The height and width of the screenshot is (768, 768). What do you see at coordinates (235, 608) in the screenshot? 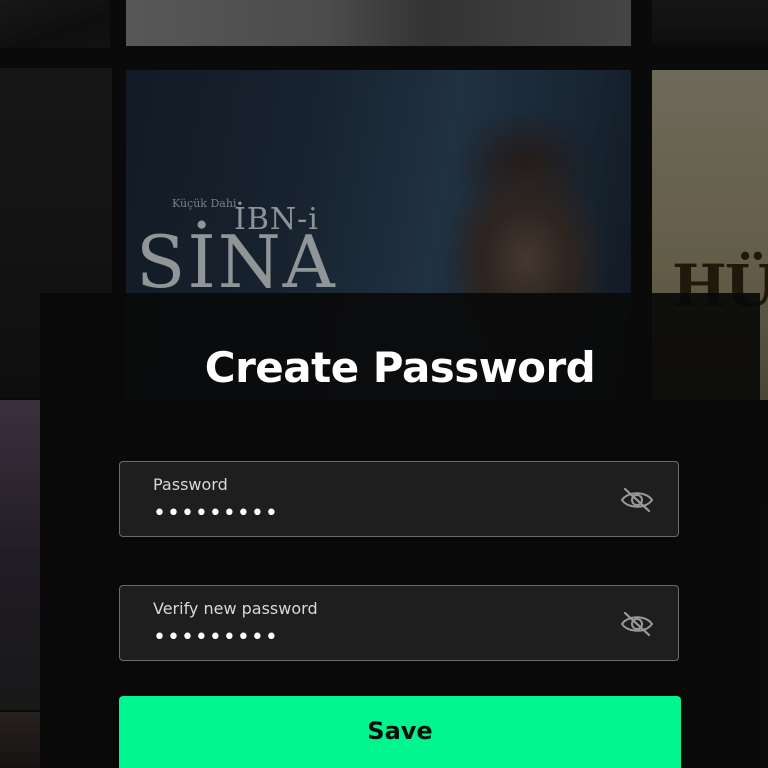
I see `verify-password-label: Verify new password` at bounding box center [235, 608].